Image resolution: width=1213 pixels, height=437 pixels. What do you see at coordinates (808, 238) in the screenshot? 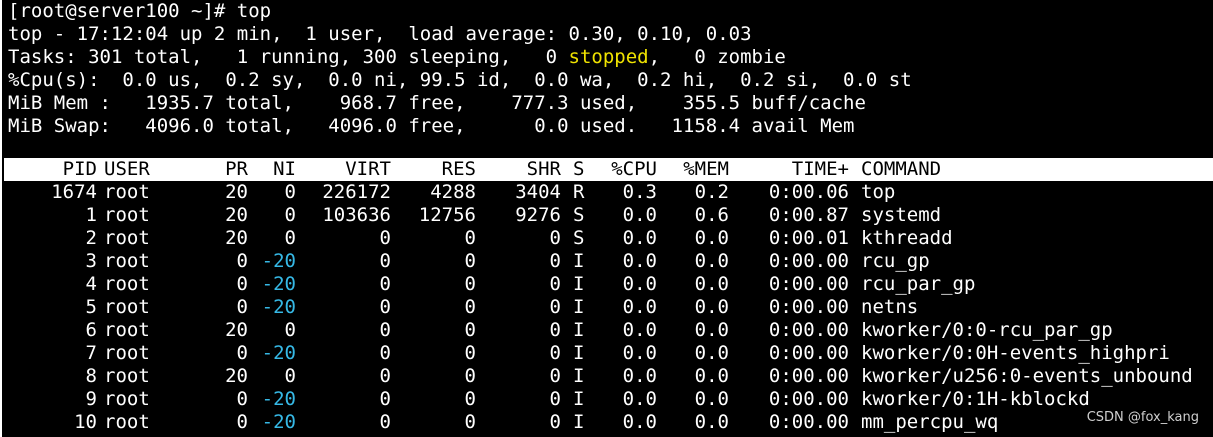
I see `cell-time: 0:00.01` at bounding box center [808, 238].